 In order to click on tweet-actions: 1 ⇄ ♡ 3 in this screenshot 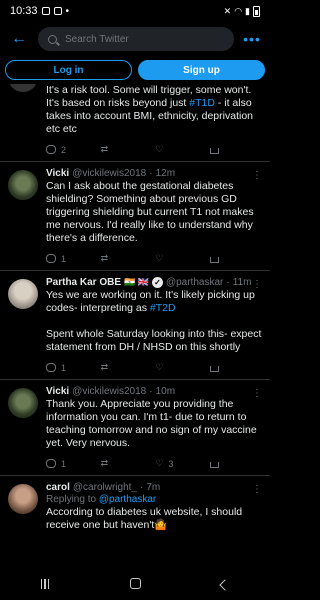, I will do `click(154, 463)`.